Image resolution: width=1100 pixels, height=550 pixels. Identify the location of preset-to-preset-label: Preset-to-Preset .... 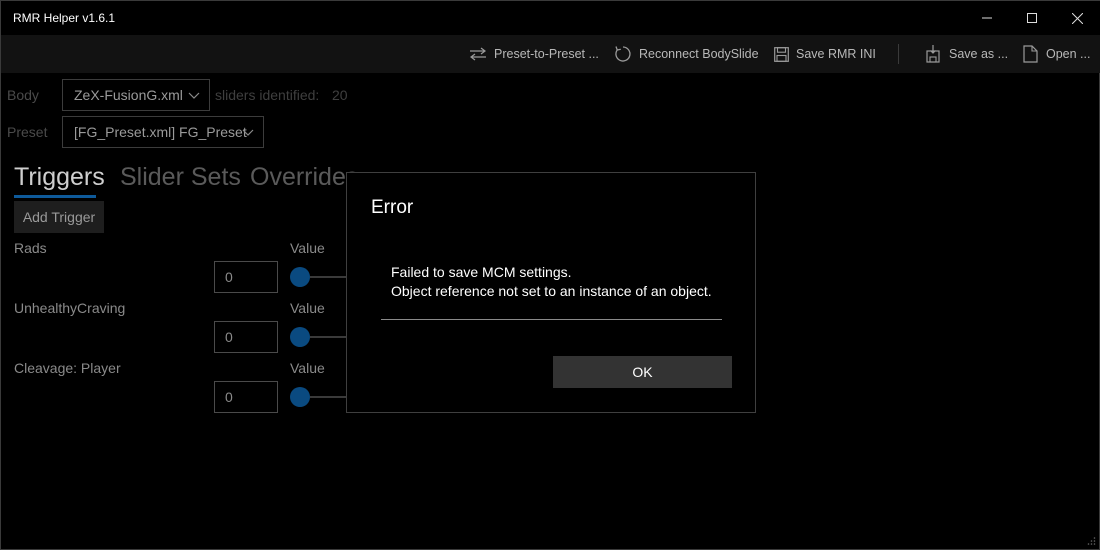
(546, 54).